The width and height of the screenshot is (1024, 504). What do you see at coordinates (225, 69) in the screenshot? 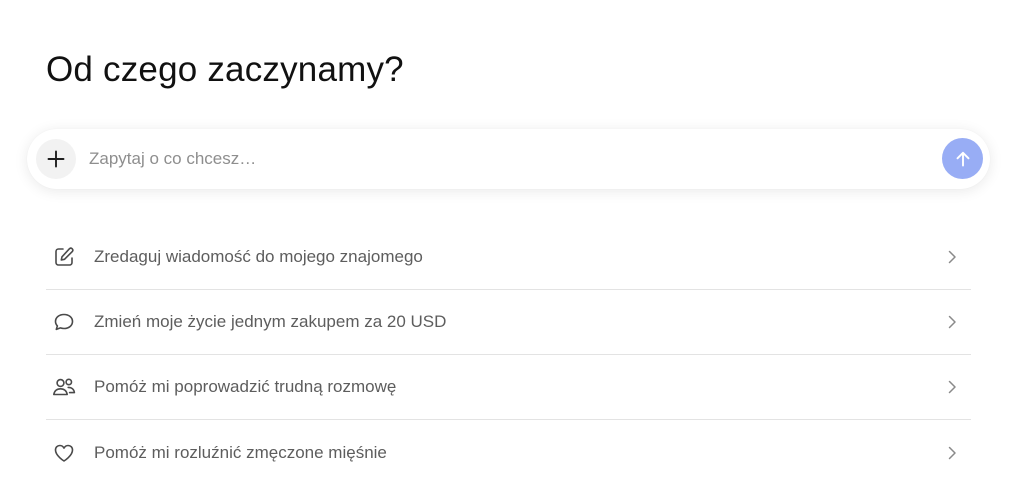
I see `page-title: Od czego zaczynamy?` at bounding box center [225, 69].